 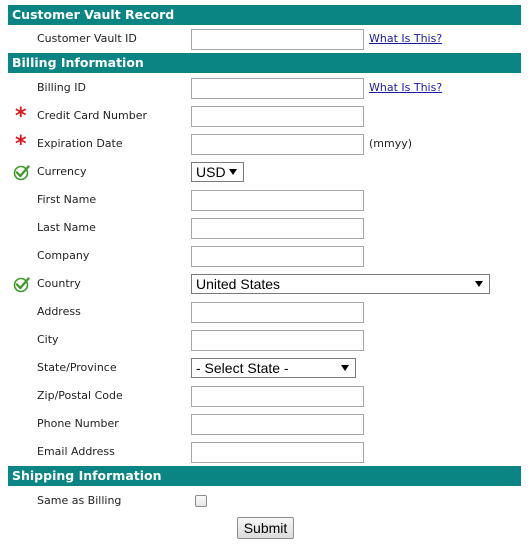 I want to click on billing-id-label: Billing ID, so click(x=61, y=87).